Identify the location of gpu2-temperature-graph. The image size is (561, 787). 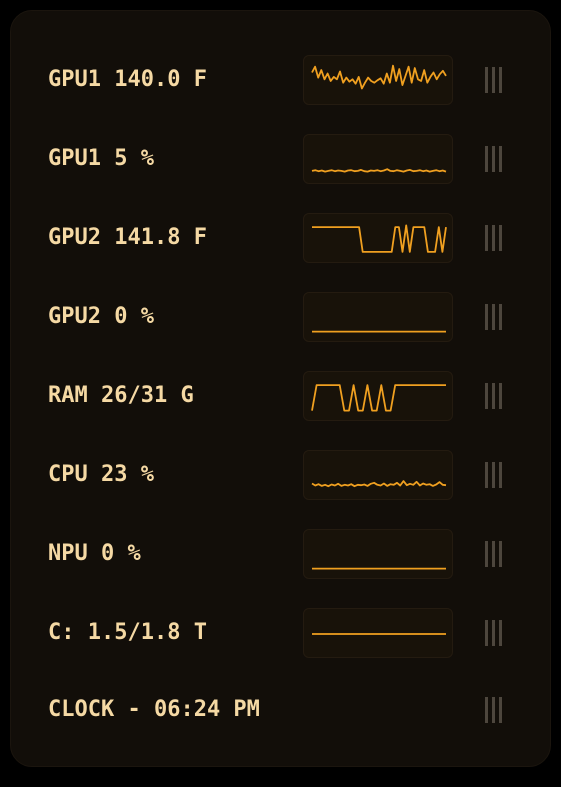
(378, 238).